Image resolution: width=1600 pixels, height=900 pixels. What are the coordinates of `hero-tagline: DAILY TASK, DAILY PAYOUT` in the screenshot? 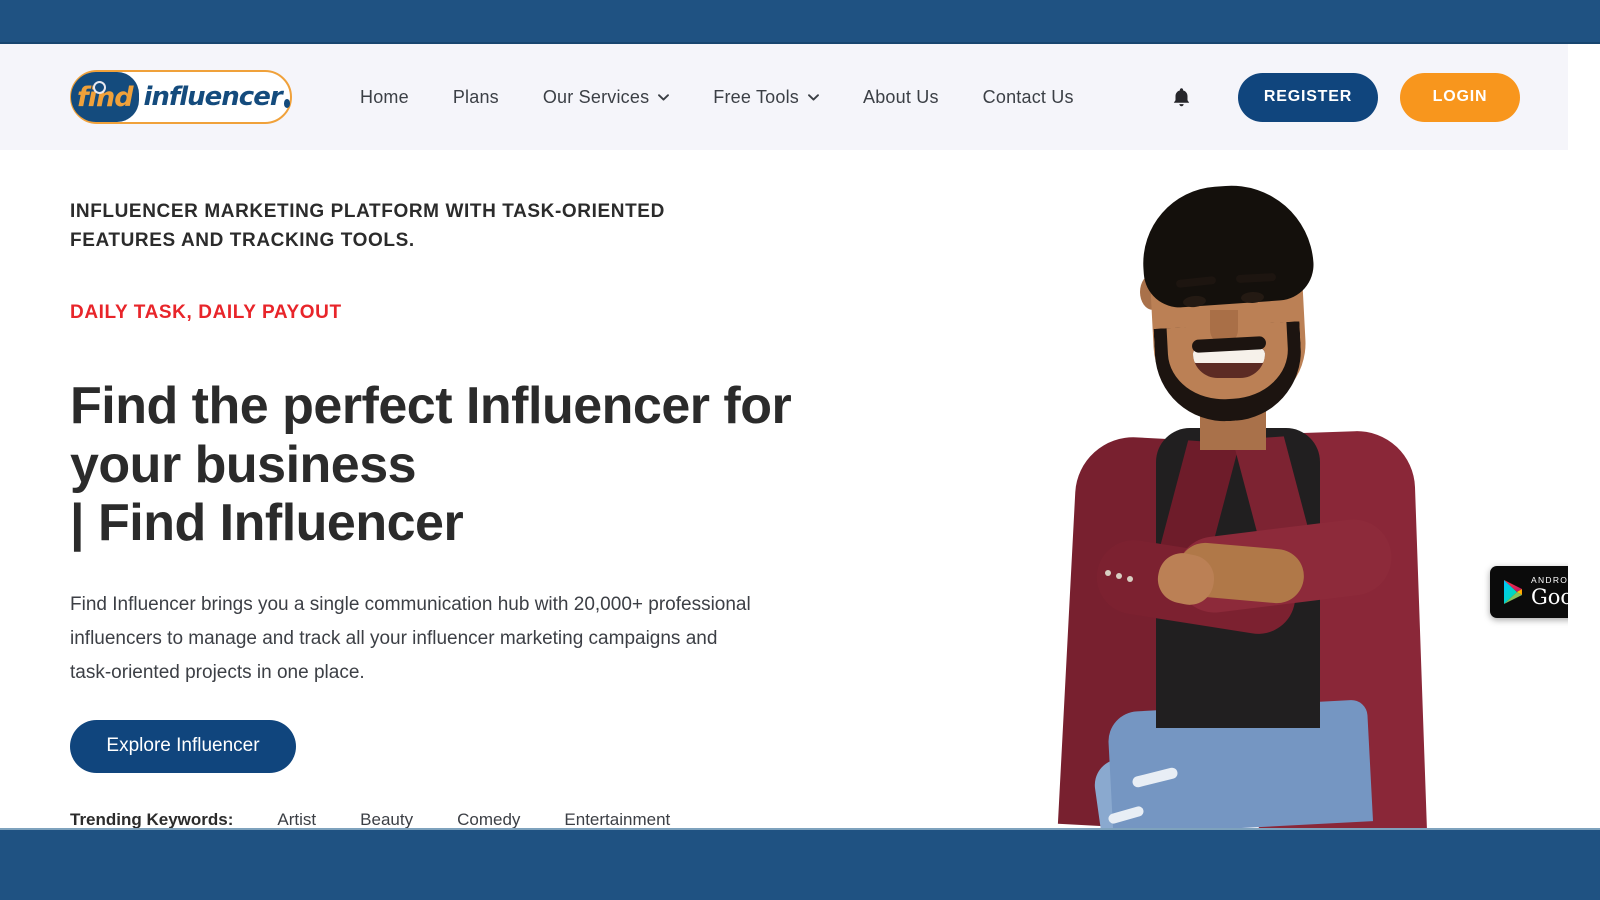 It's located at (206, 312).